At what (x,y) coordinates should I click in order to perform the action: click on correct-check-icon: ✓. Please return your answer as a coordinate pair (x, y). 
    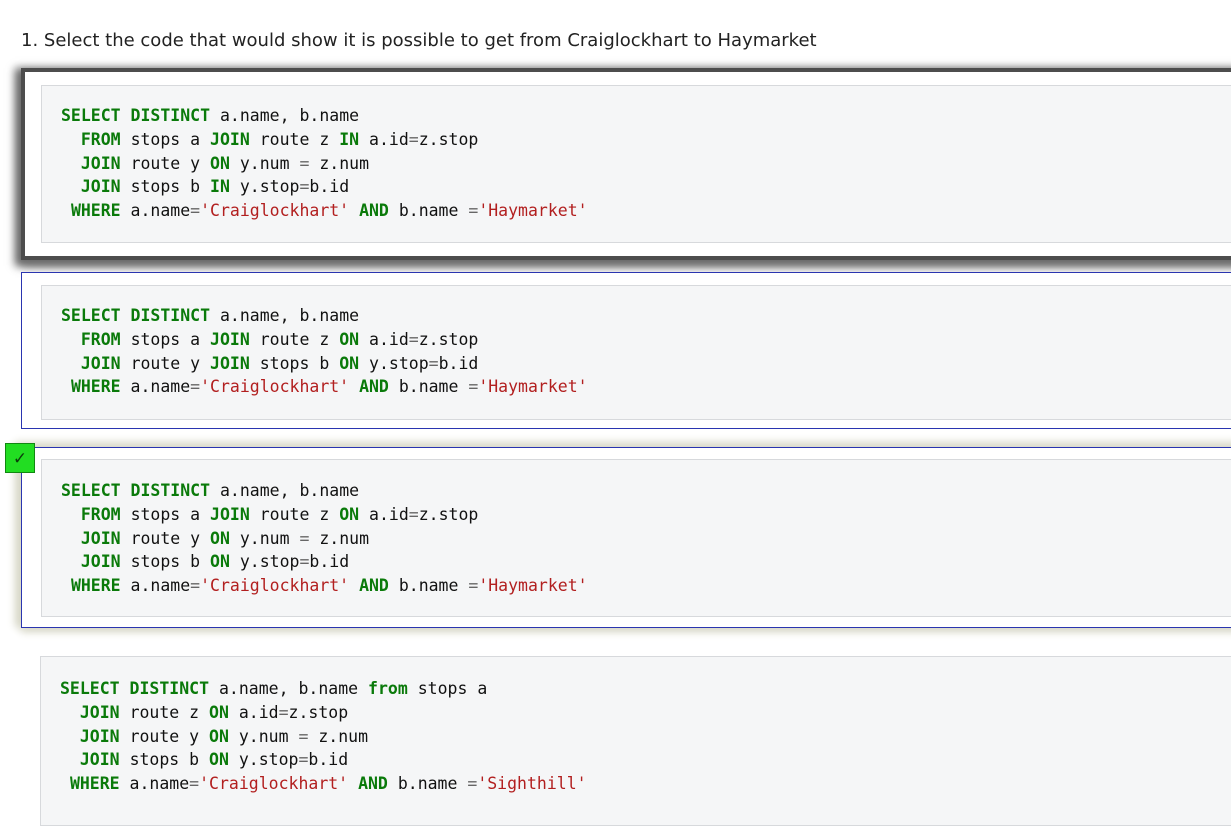
    Looking at the image, I should click on (20, 458).